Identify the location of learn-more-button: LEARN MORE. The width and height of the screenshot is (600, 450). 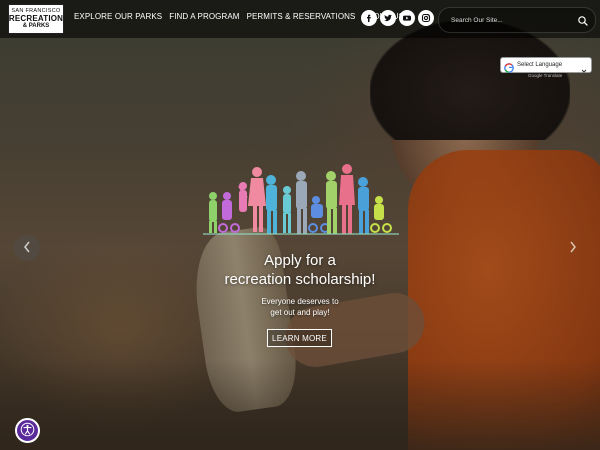
(299, 338).